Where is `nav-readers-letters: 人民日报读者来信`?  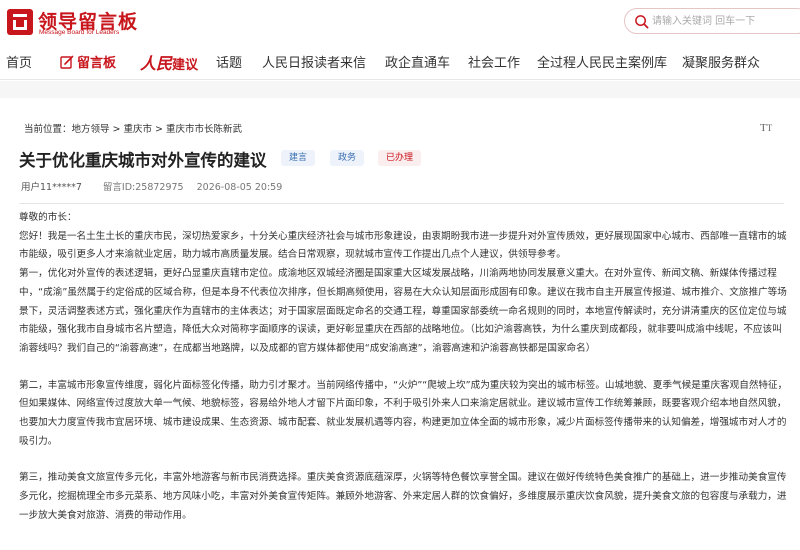
nav-readers-letters: 人民日报读者来信 is located at coordinates (314, 61).